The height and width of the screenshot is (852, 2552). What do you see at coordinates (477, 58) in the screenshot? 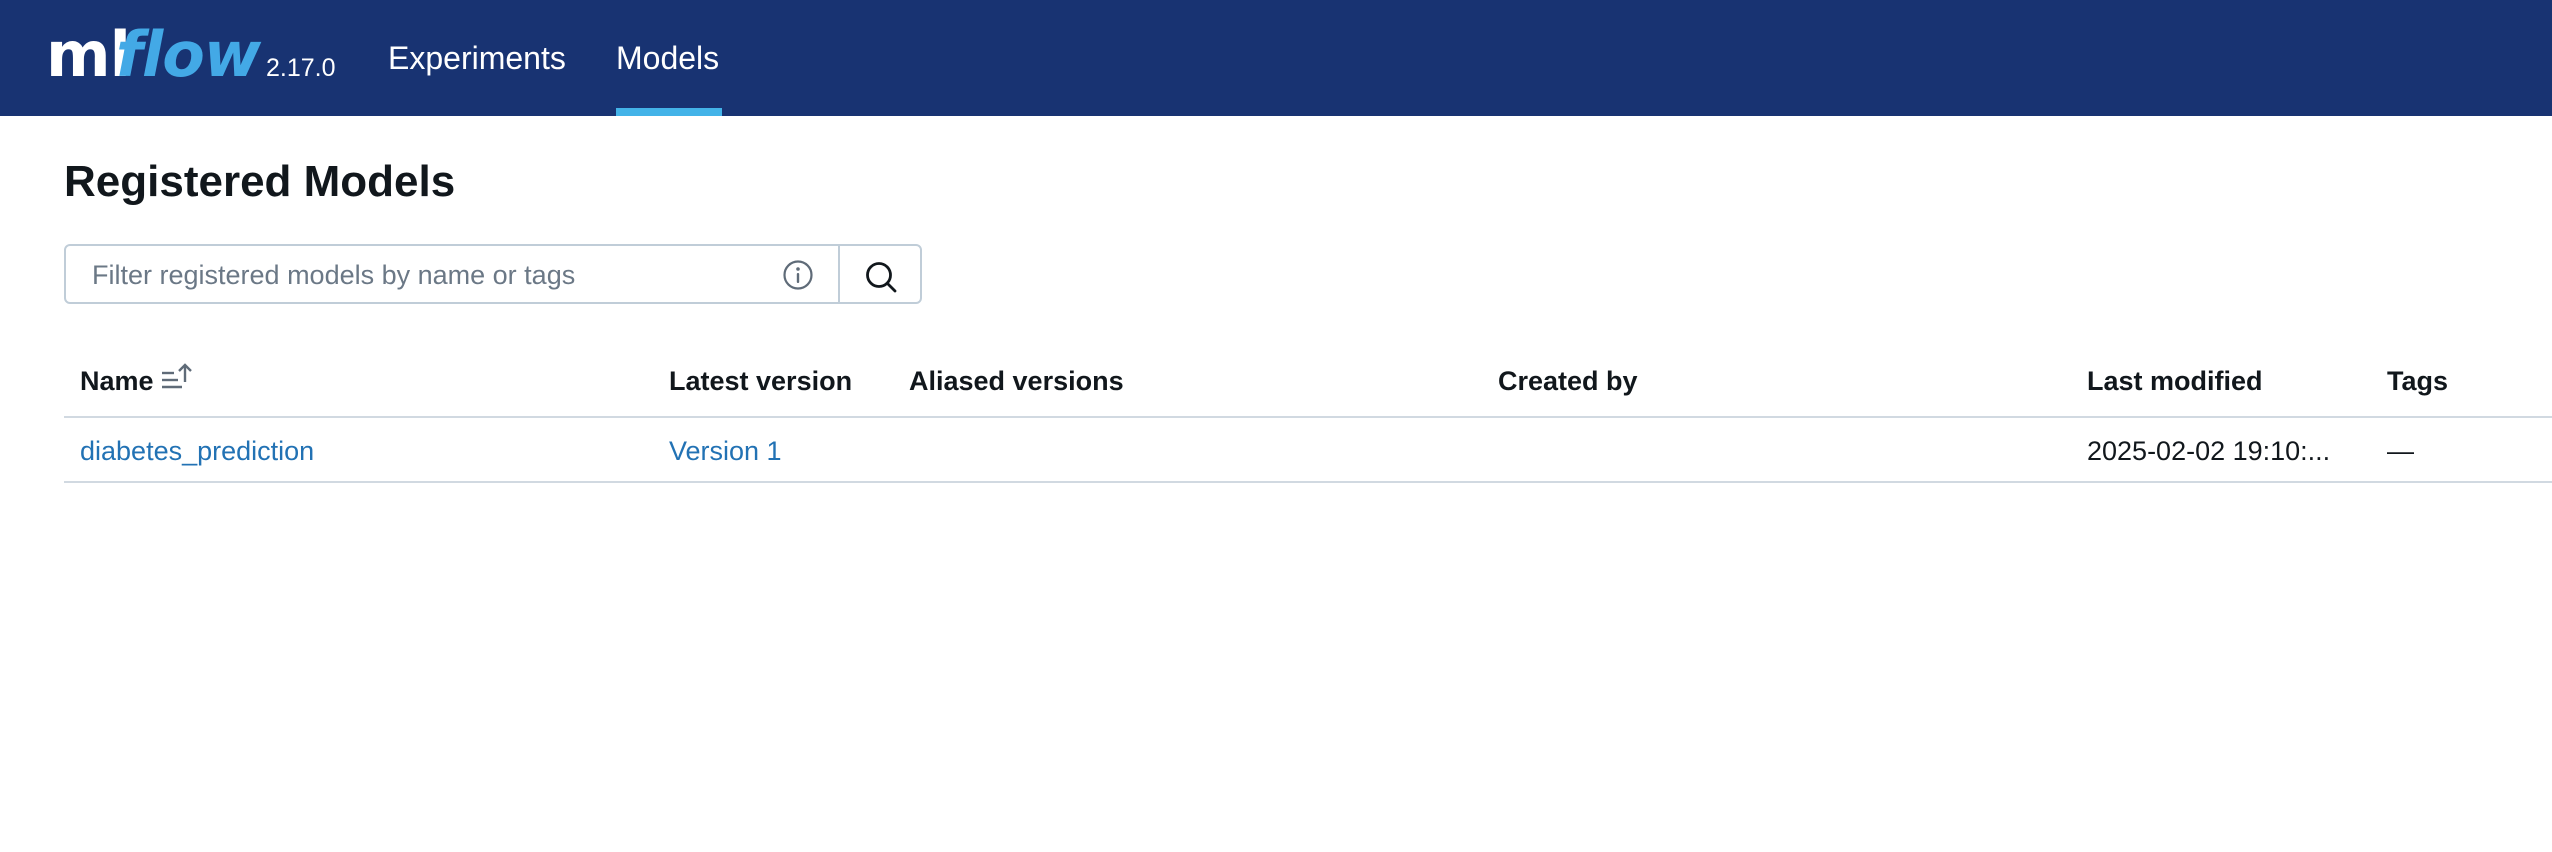
I see `nav-experiments: Experiments` at bounding box center [477, 58].